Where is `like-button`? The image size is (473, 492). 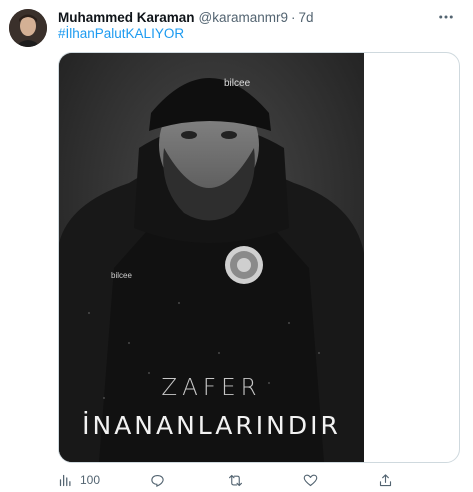 like-button is located at coordinates (310, 480).